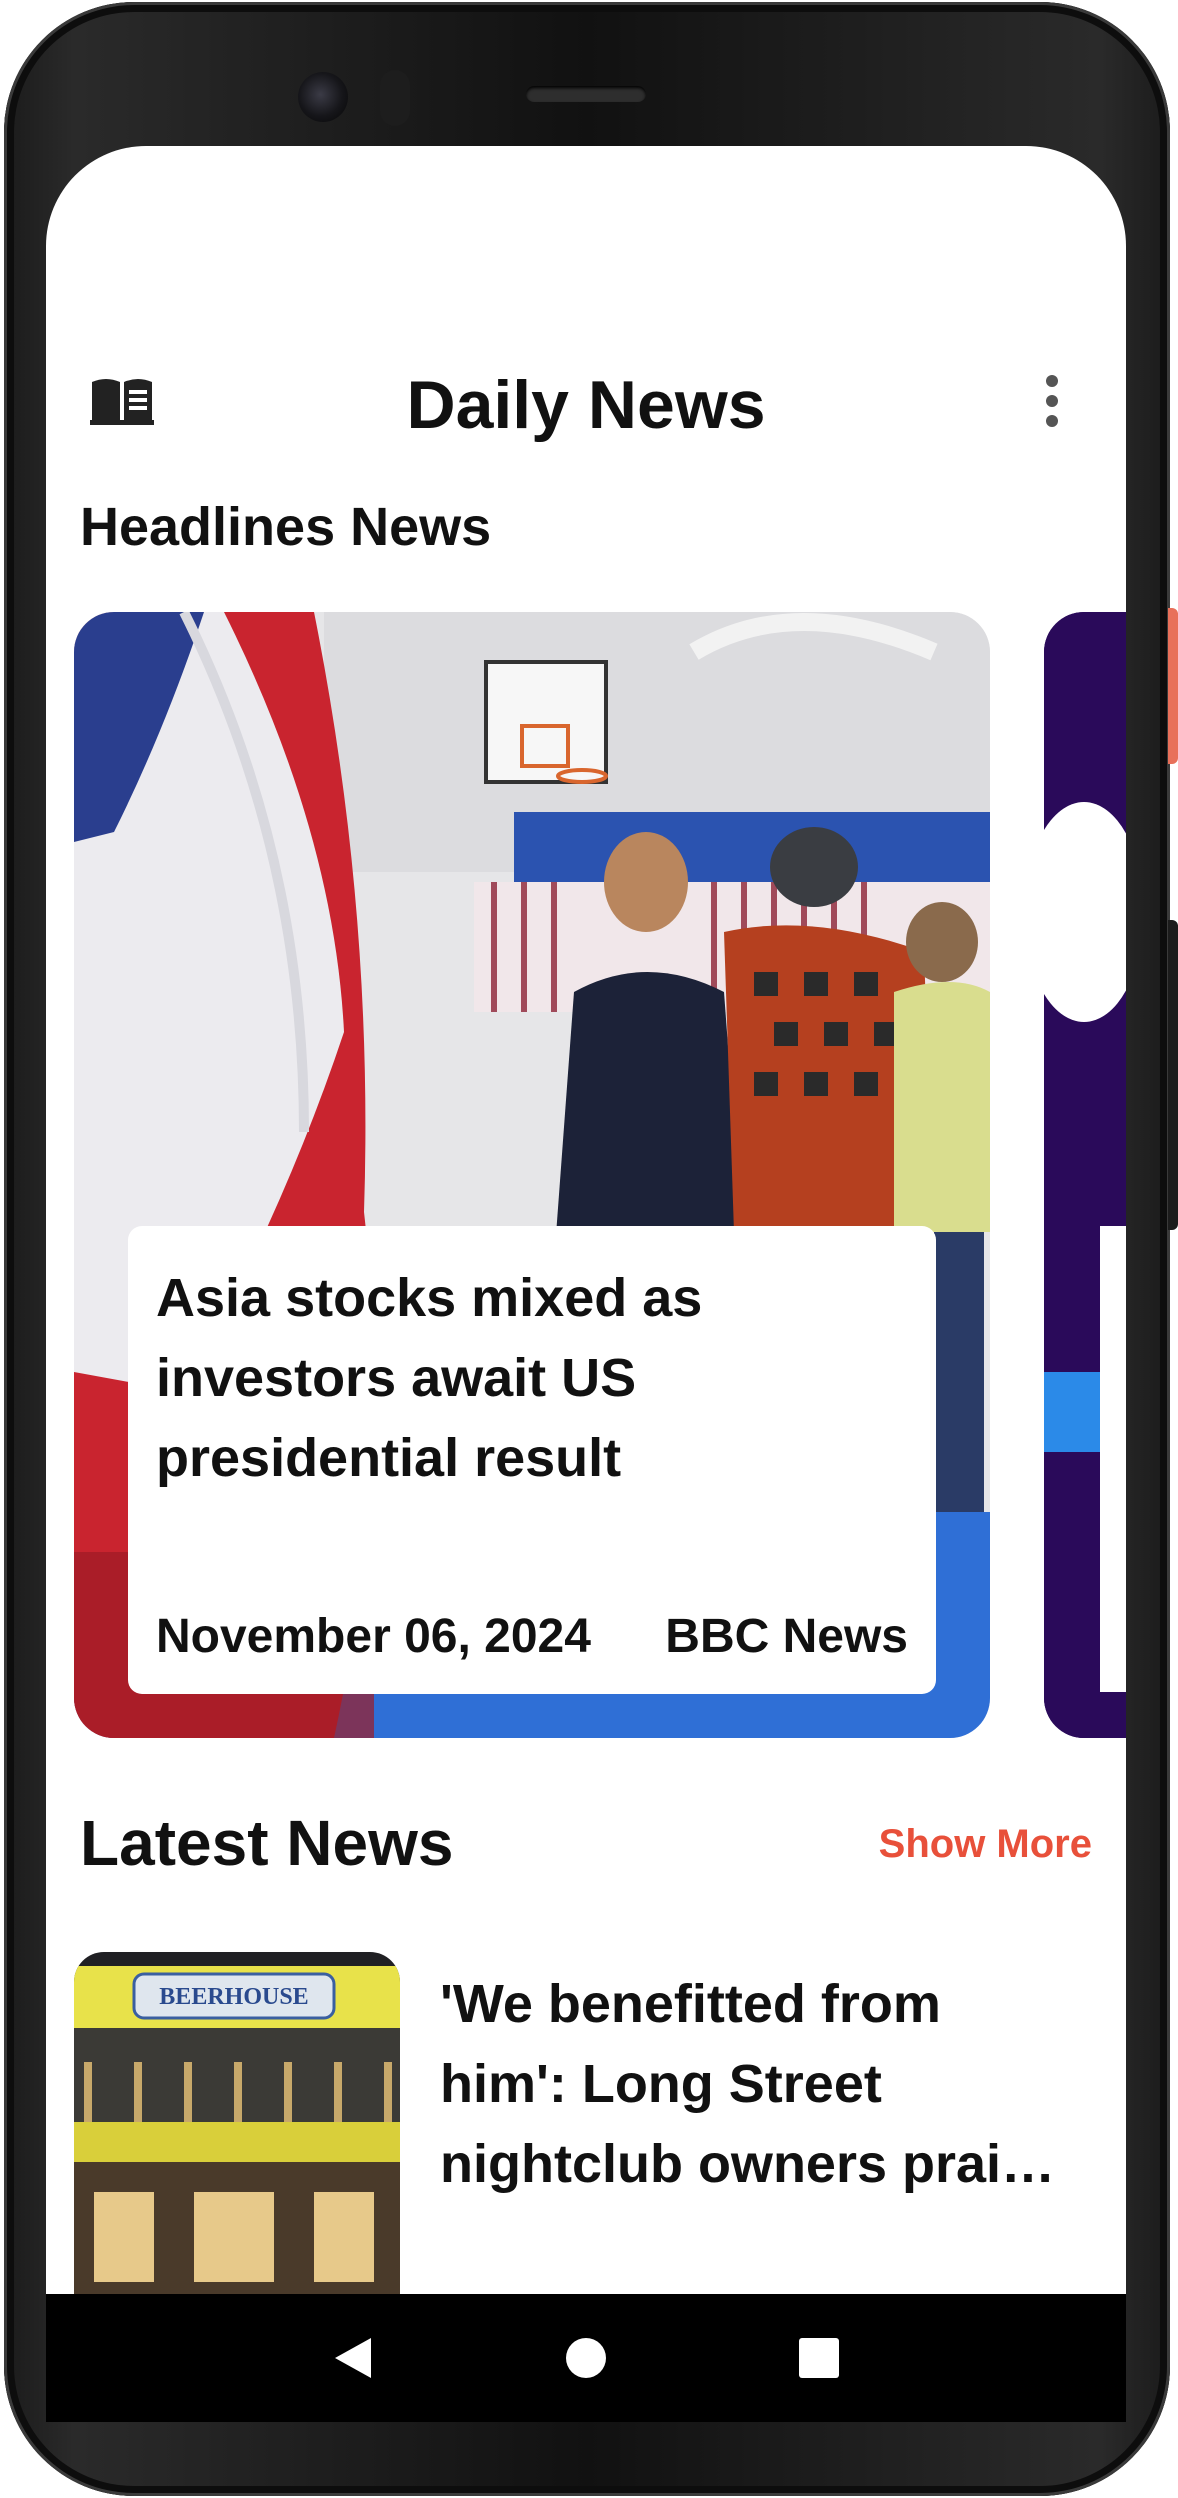 Image resolution: width=1178 pixels, height=2498 pixels. Describe the element at coordinates (1085, 1175) in the screenshot. I see `next-headline-card` at that location.